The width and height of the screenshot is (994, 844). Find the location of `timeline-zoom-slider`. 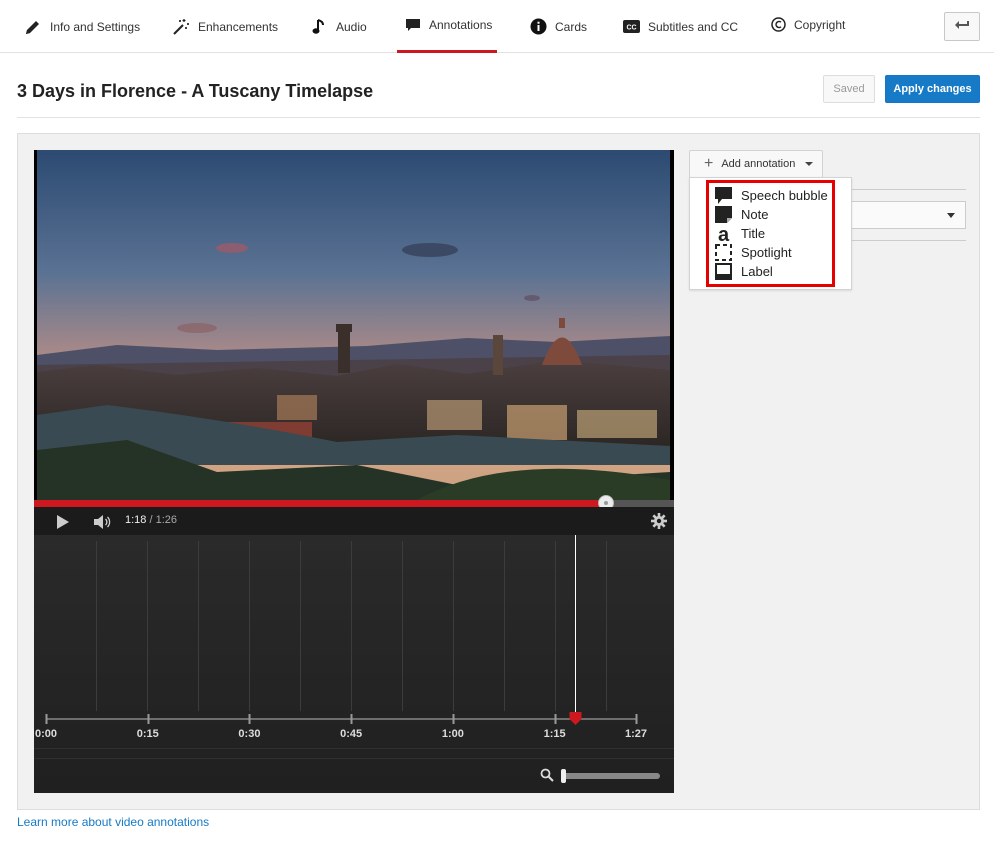

timeline-zoom-slider is located at coordinates (611, 776).